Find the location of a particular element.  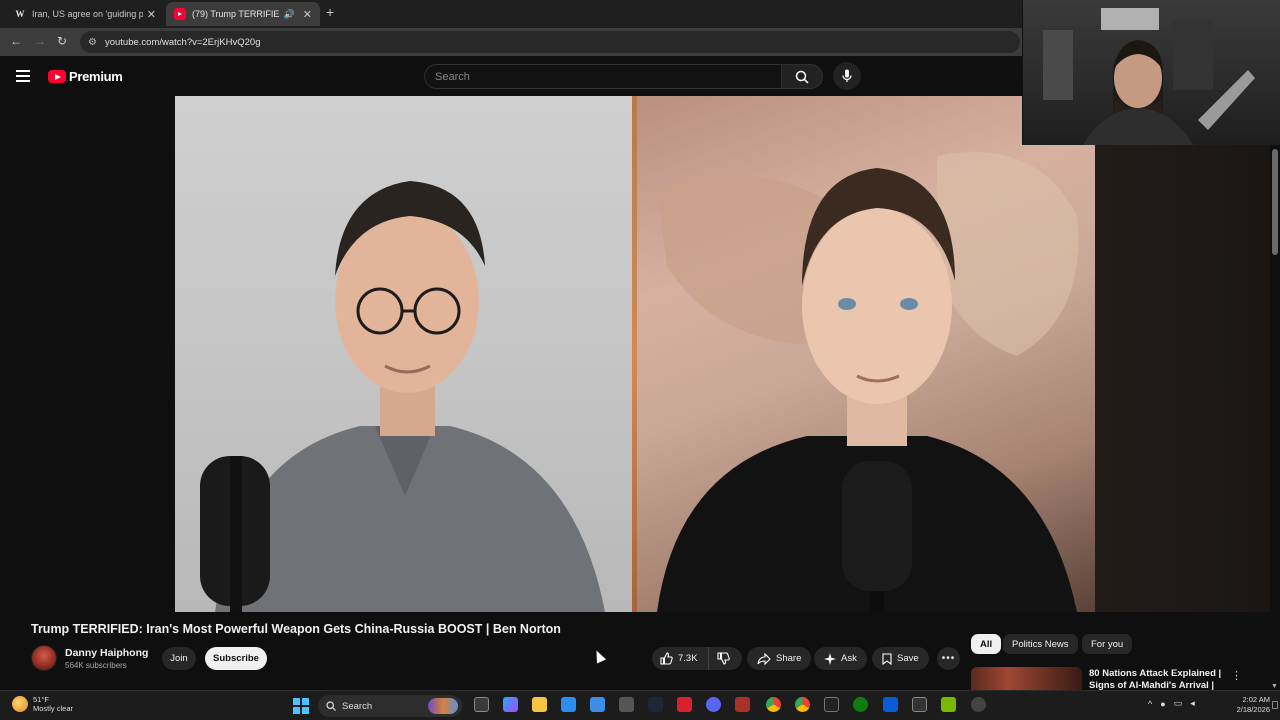

outlook-icon is located at coordinates (890, 704).